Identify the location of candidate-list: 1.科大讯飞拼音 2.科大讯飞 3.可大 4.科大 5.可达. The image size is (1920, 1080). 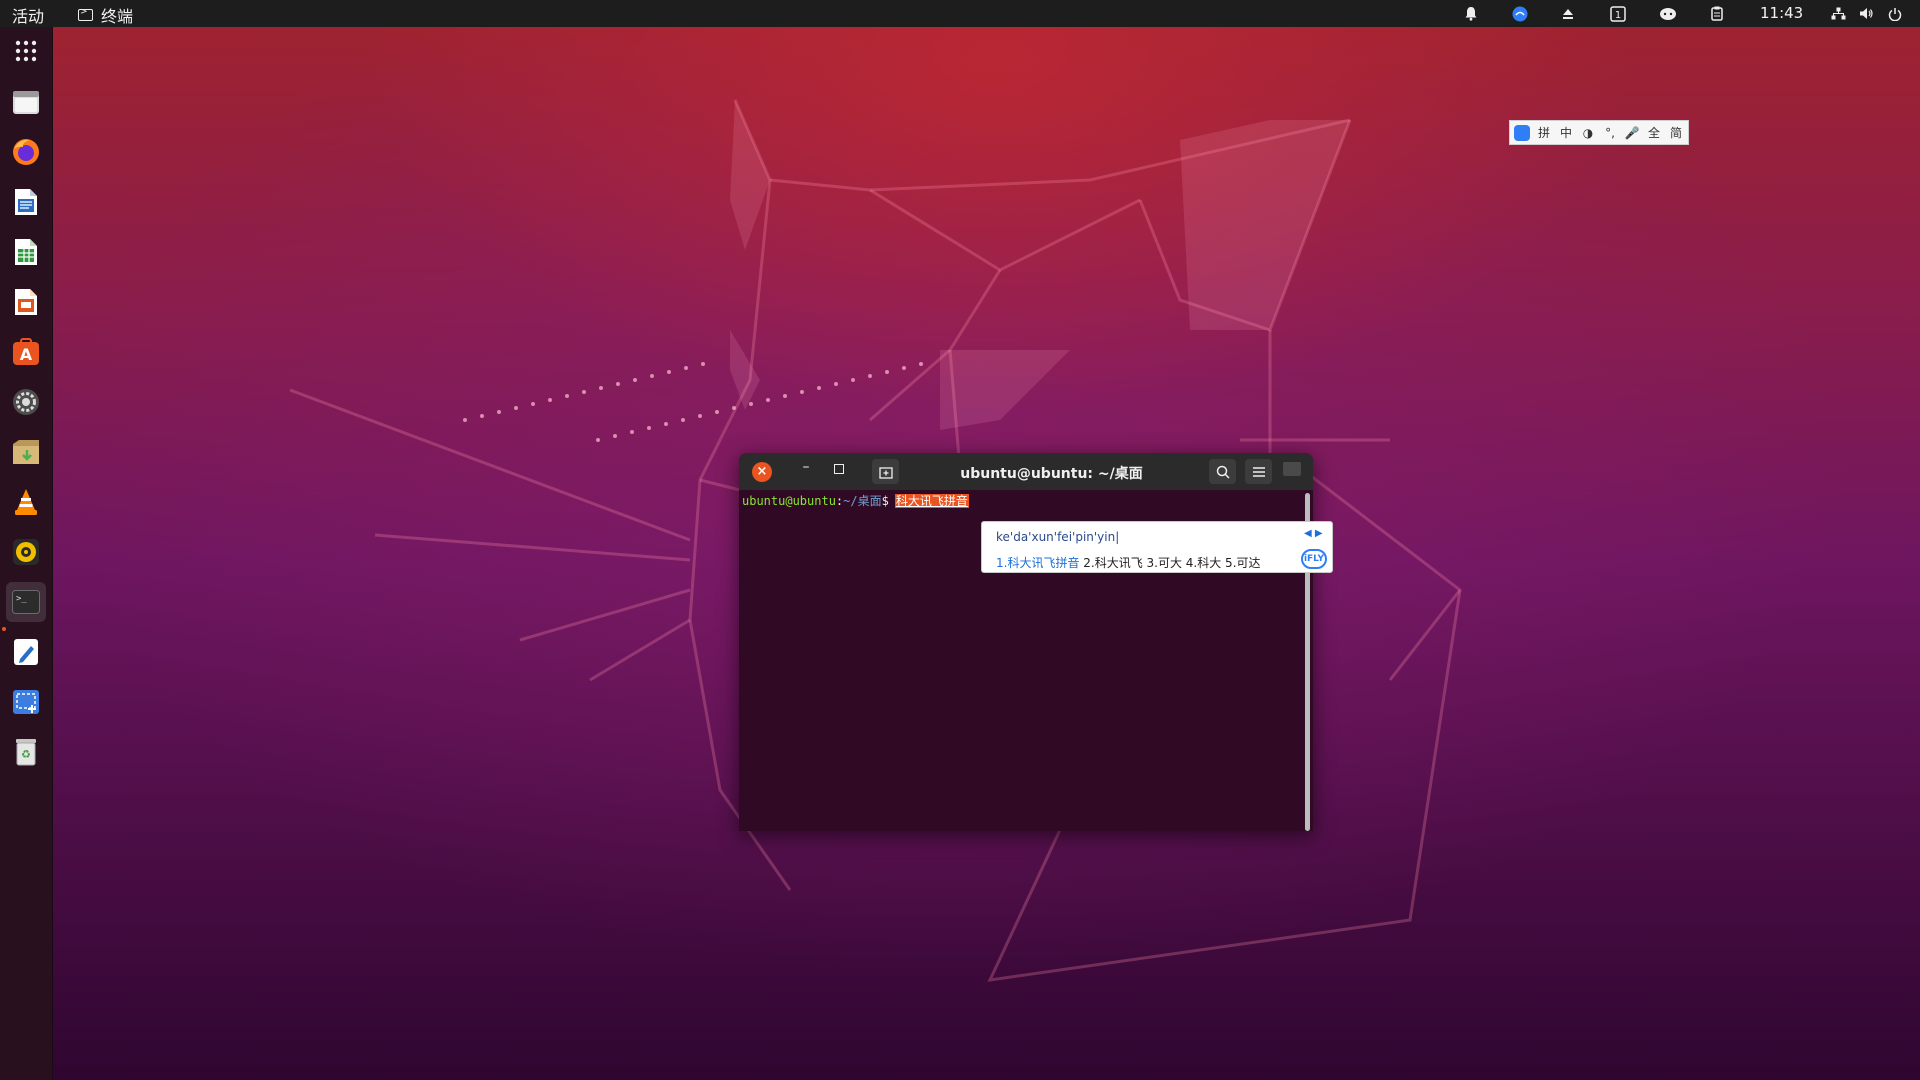
(1128, 562).